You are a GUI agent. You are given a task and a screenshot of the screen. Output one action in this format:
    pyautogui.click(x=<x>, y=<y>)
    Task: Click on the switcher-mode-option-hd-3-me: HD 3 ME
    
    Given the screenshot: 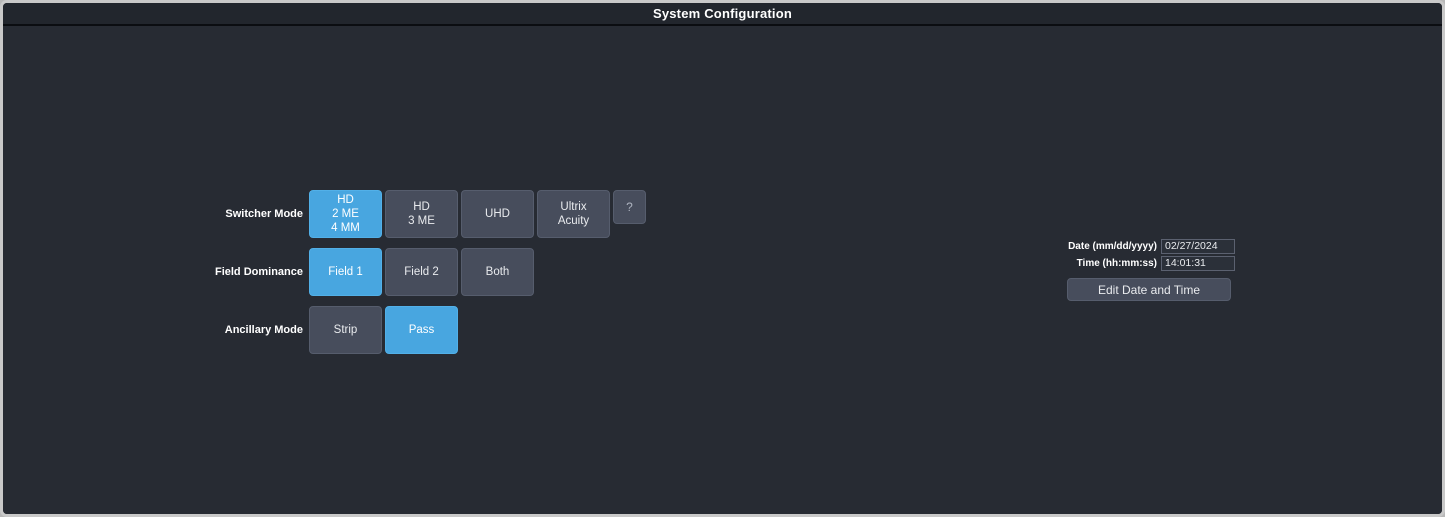 What is the action you would take?
    pyautogui.click(x=421, y=214)
    